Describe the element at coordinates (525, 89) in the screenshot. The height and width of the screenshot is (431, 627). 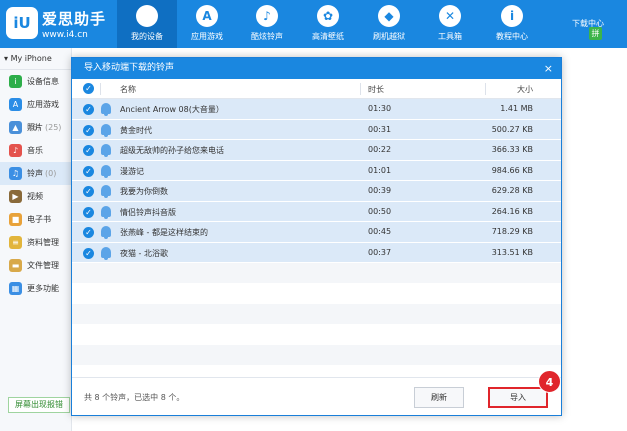
I see `column-header-size: 大小` at that location.